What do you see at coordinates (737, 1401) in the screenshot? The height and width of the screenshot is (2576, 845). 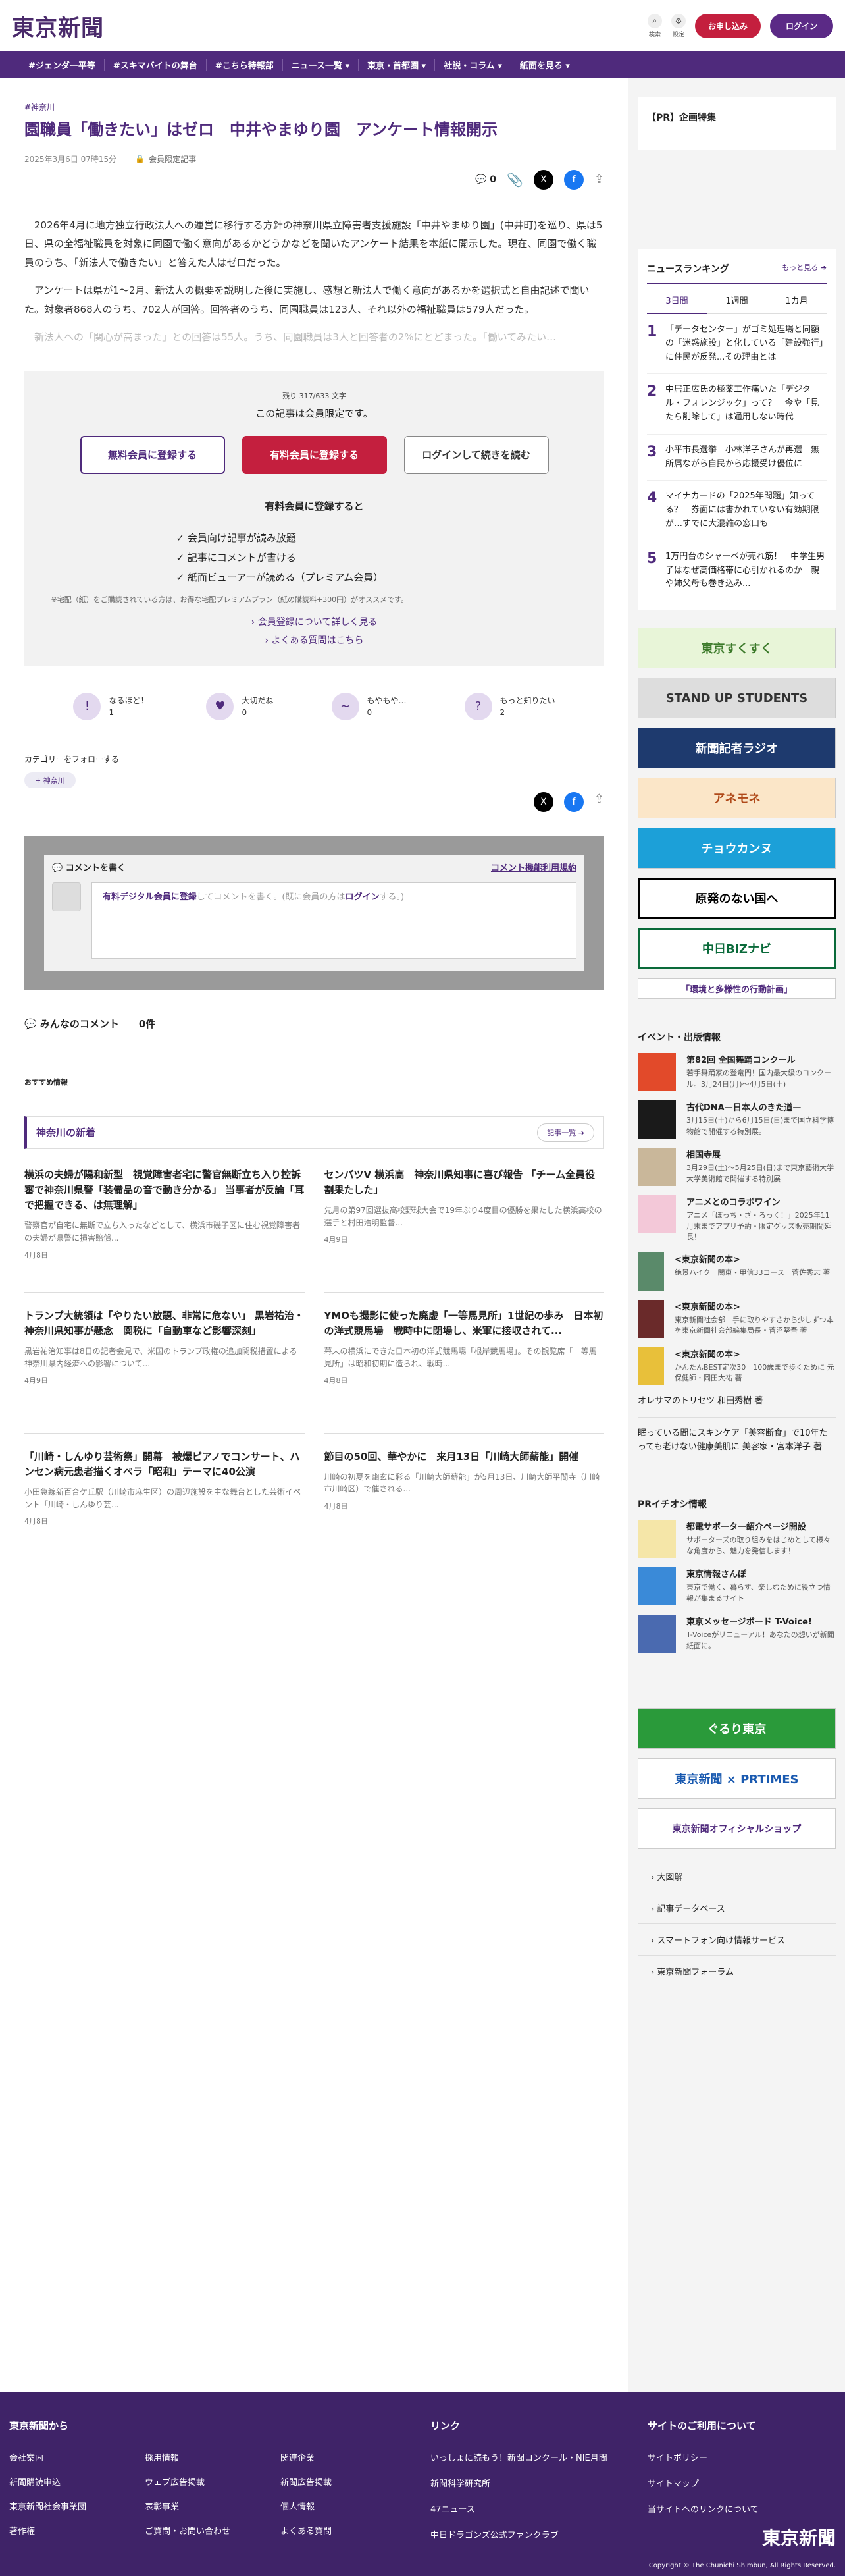 I see `book-link: オレサマのトリセツ 和田秀樹 著` at bounding box center [737, 1401].